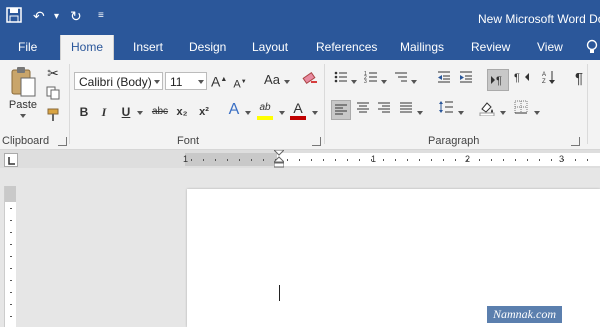 The width and height of the screenshot is (600, 327). Describe the element at coordinates (521, 110) in the screenshot. I see `borders-icon` at that location.